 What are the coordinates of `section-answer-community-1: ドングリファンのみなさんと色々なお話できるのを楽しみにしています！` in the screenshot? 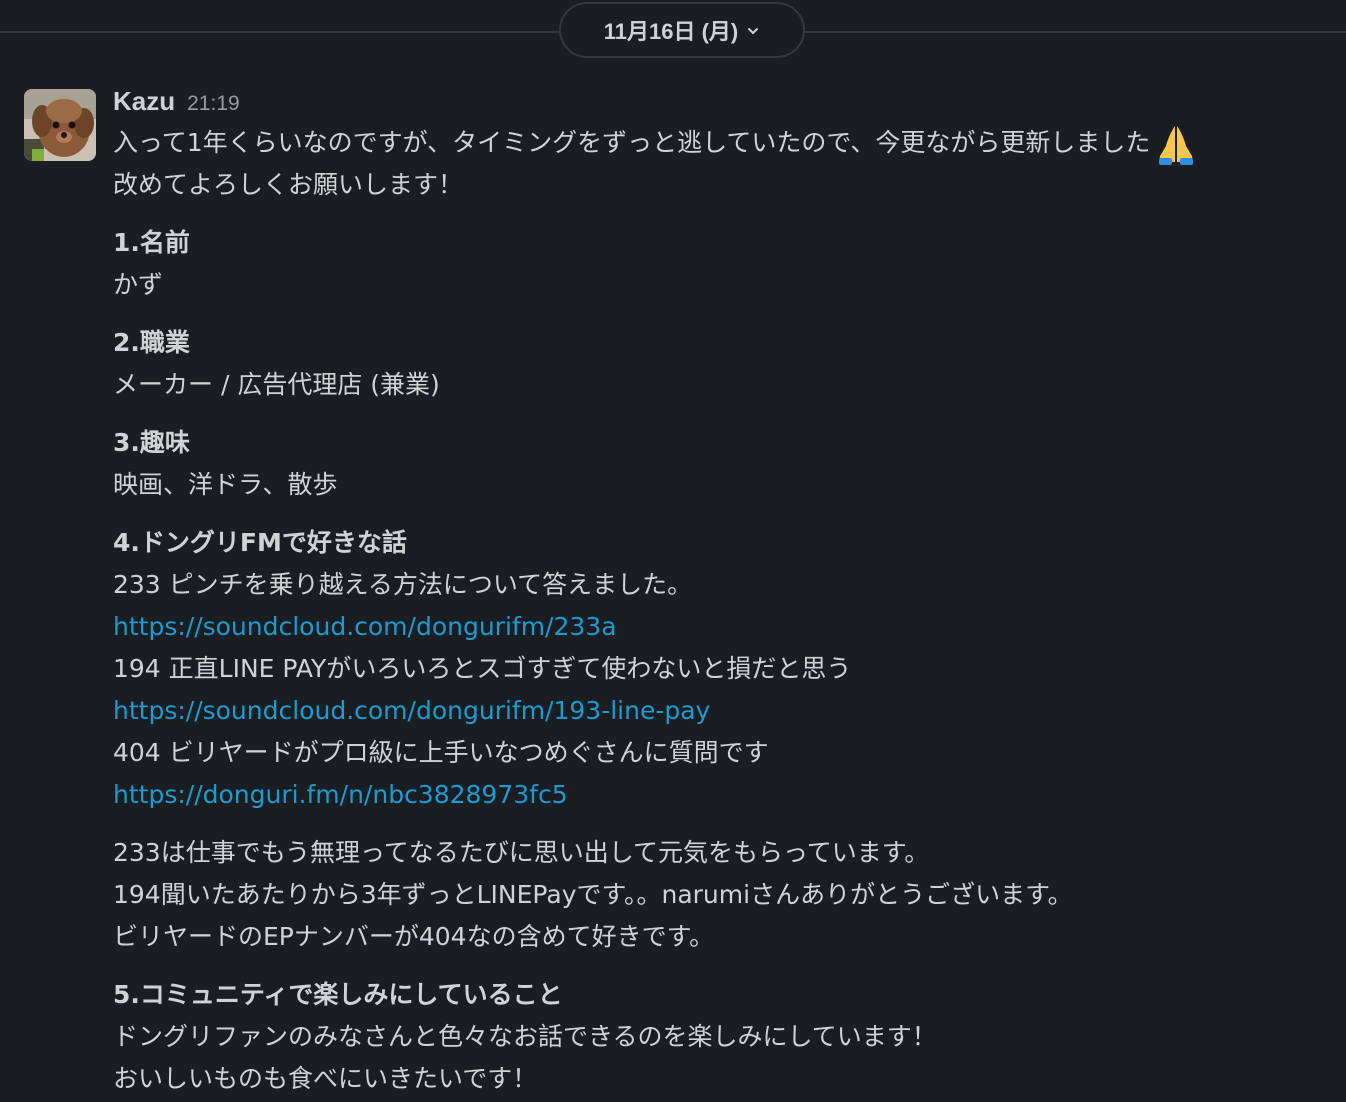 It's located at (525, 1036).